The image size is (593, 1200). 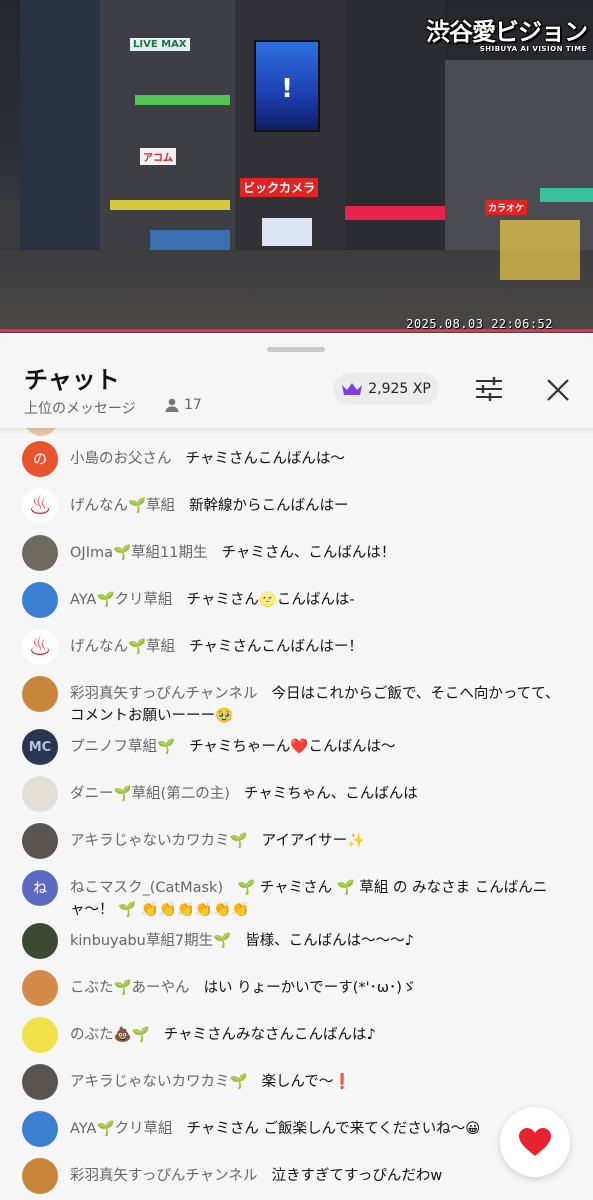 What do you see at coordinates (40, 553) in the screenshot?
I see `cat-photo-avatar` at bounding box center [40, 553].